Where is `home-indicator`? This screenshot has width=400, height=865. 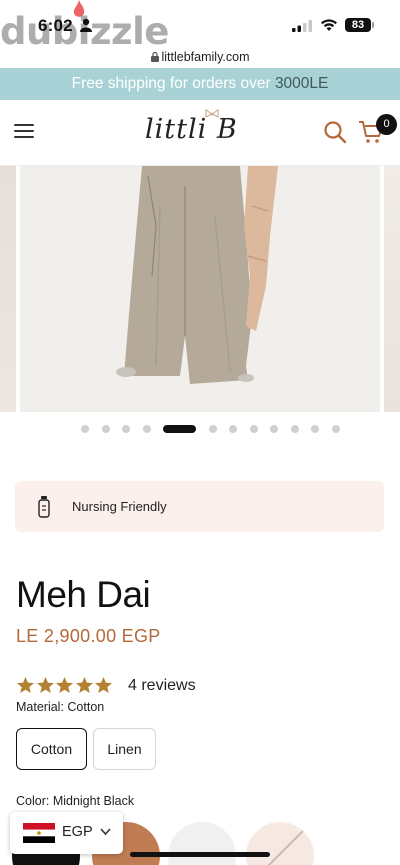 home-indicator is located at coordinates (200, 854).